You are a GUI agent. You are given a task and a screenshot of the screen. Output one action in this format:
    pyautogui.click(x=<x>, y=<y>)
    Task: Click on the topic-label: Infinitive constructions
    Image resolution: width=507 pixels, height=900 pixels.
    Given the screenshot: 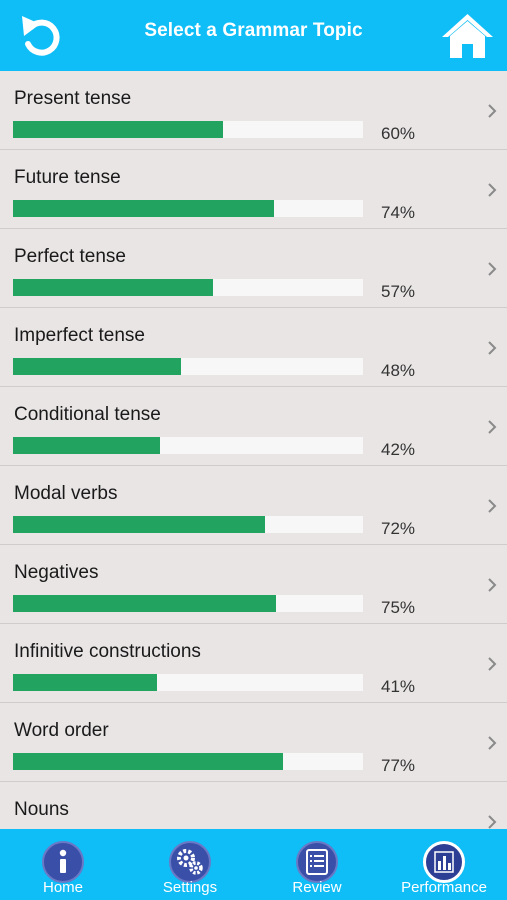 What is the action you would take?
    pyautogui.click(x=107, y=651)
    